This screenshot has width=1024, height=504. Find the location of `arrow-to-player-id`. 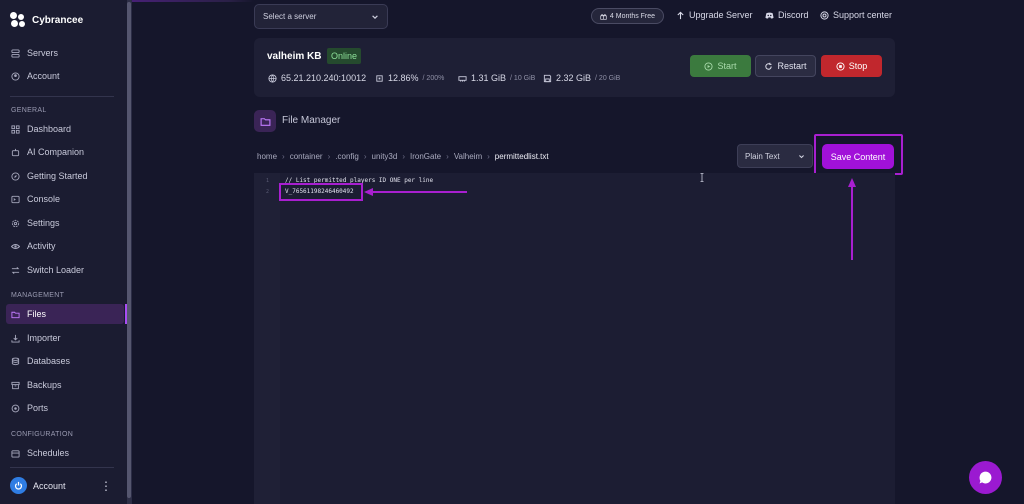

arrow-to-player-id is located at coordinates (415, 192).